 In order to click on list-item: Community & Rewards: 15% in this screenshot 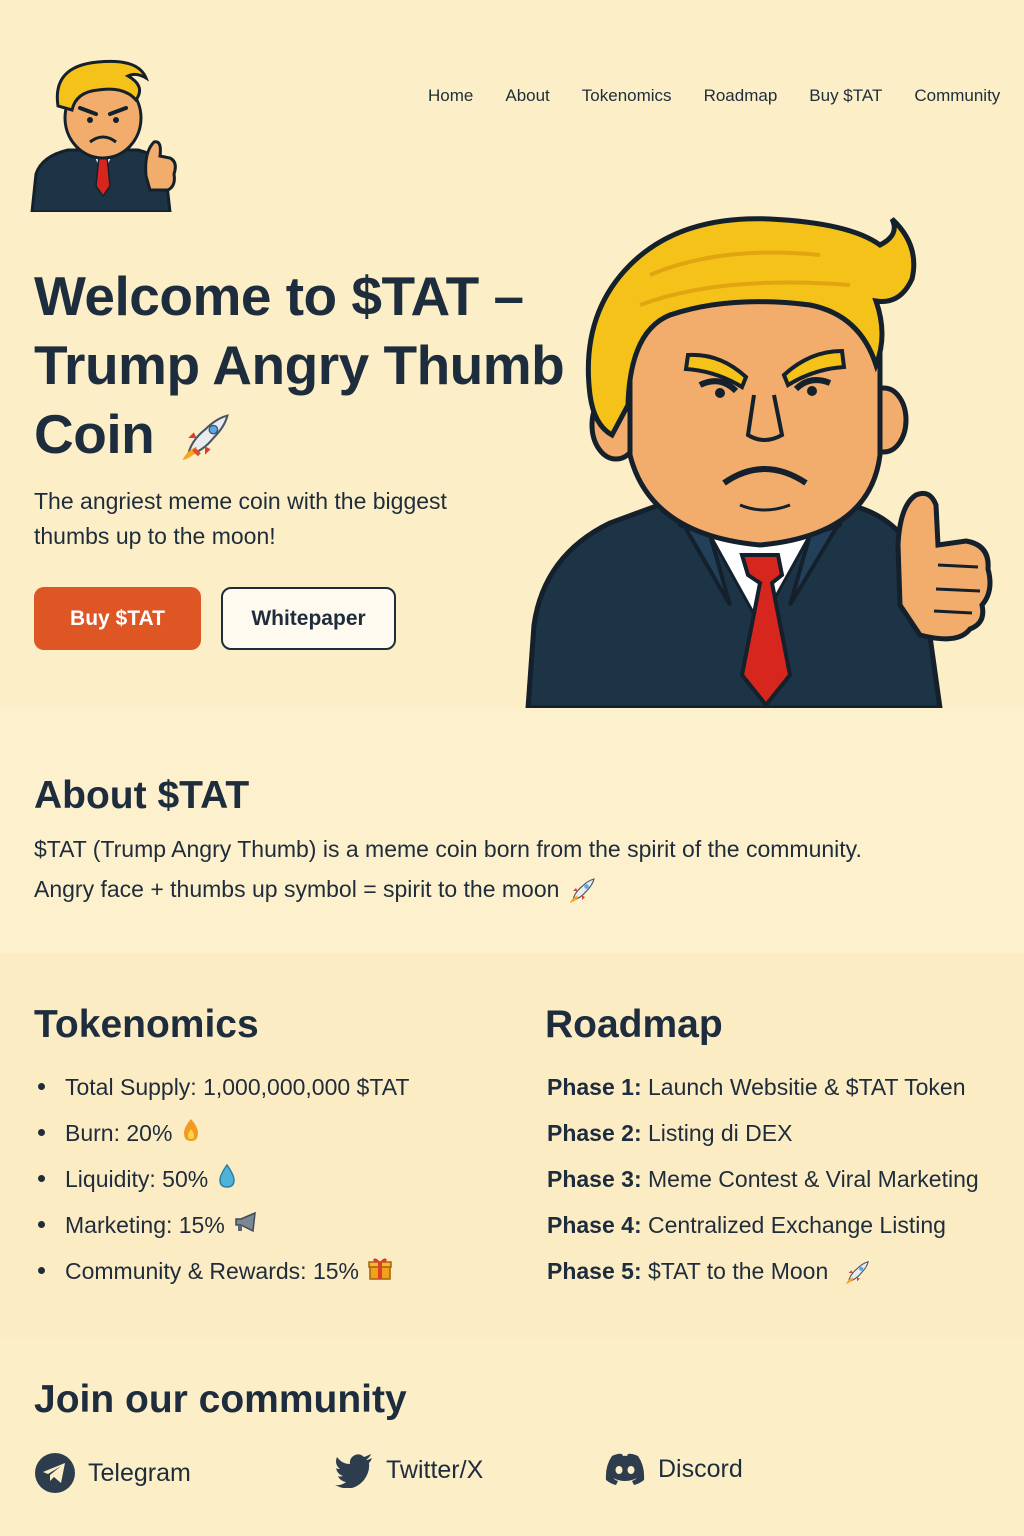, I will do `click(221, 1278)`.